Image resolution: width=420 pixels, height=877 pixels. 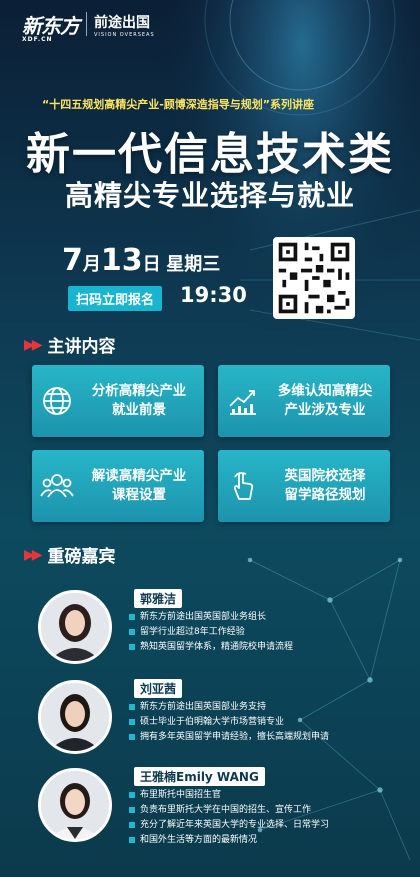 I want to click on guest-2-avatar, so click(x=75, y=717).